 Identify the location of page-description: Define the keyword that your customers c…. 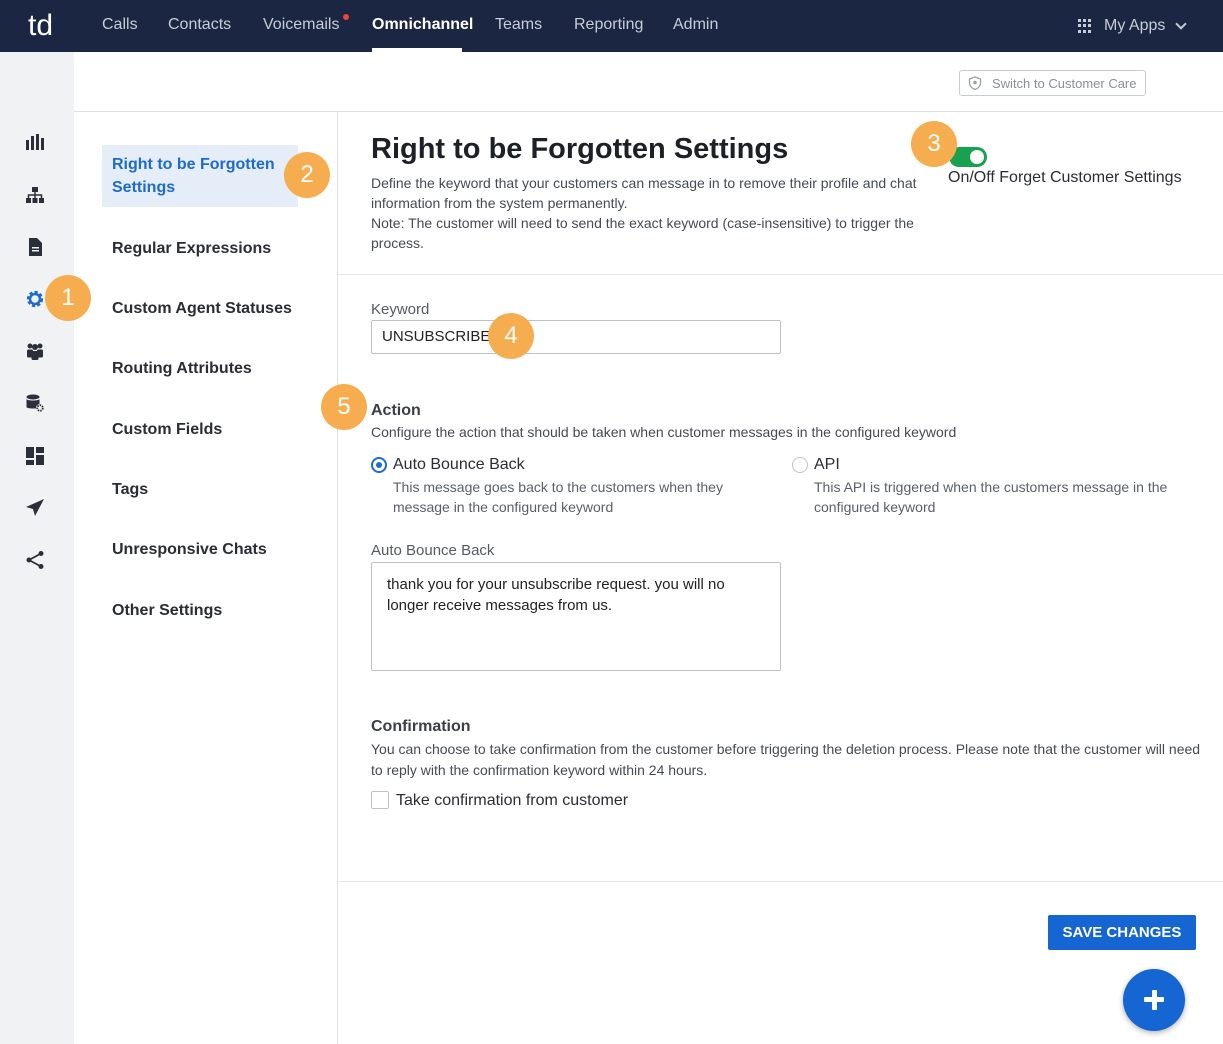
(656, 213).